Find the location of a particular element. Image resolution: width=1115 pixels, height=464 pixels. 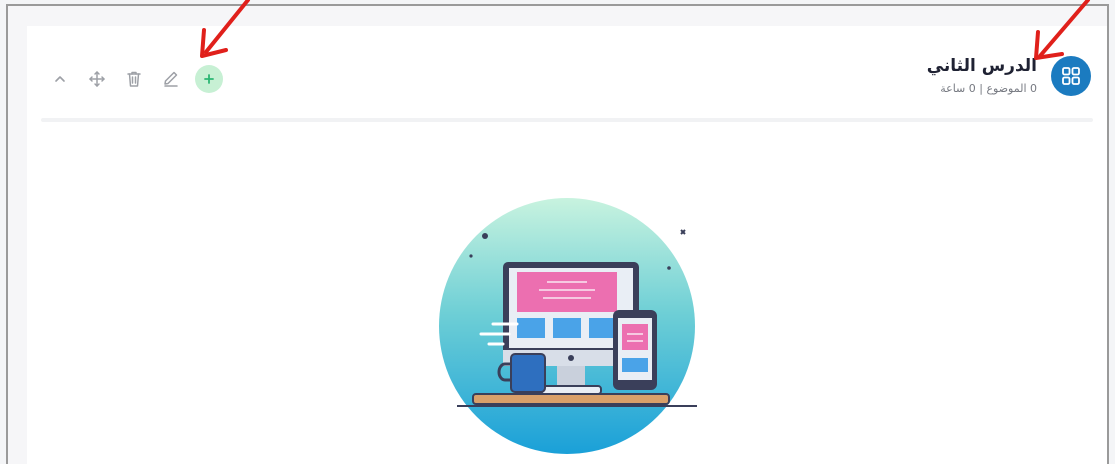

move-icon is located at coordinates (97, 79).